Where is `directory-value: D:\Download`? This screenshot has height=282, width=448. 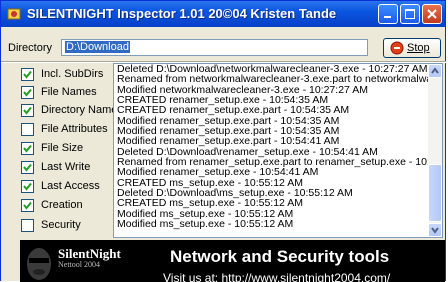 directory-value: D:\Download is located at coordinates (97, 47).